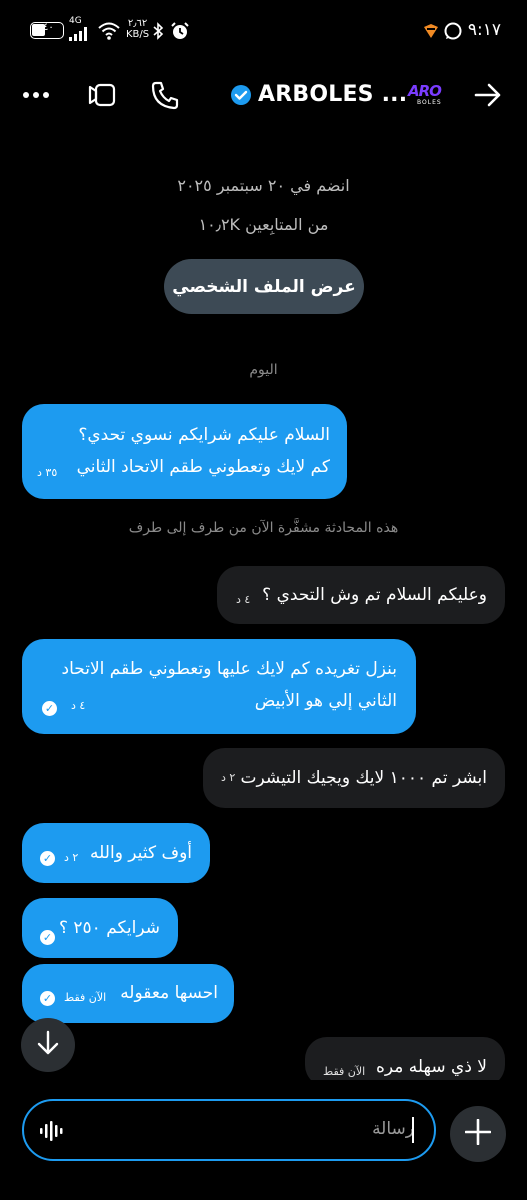 The width and height of the screenshot is (527, 1200). I want to click on message-text: كم لايك وتعطوني طقم الاتحاد الثاني, so click(203, 467).